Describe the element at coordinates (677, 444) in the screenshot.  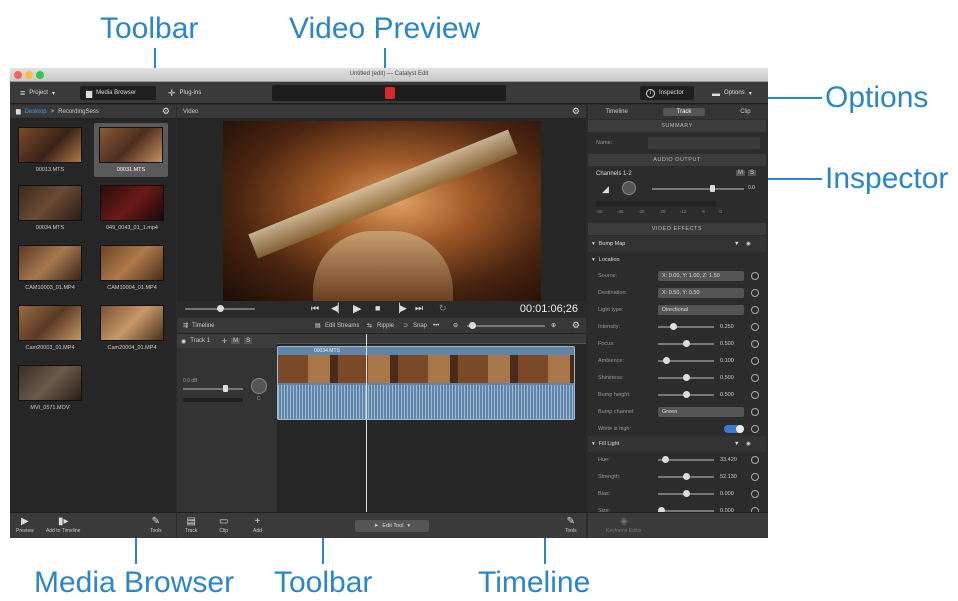
I see `fill-light-row: ▾ Fill Light ▼ ◉` at that location.